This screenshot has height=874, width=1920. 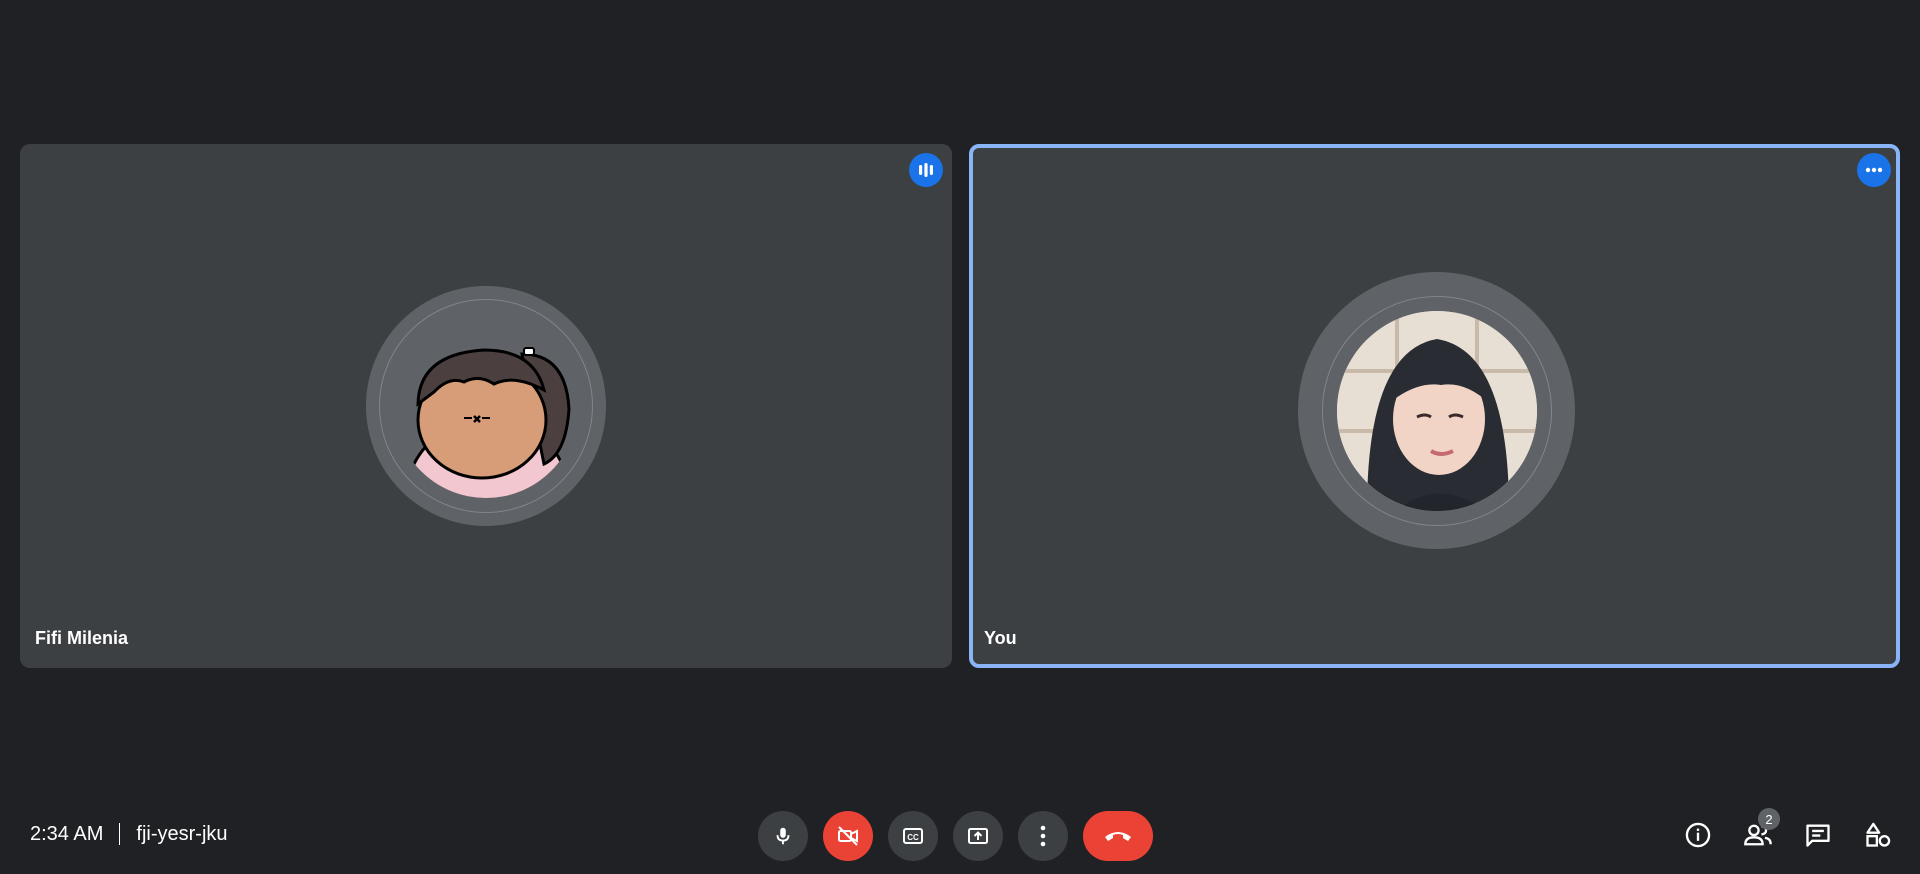 I want to click on cc-icon: CC, so click(x=913, y=836).